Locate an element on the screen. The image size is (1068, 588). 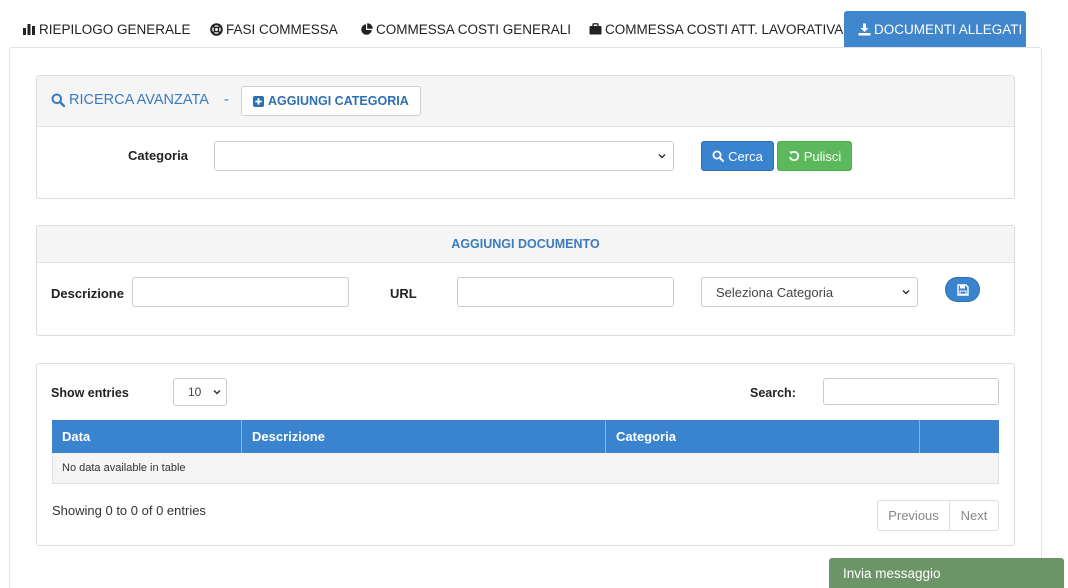
bar-chart-icon is located at coordinates (29, 29).